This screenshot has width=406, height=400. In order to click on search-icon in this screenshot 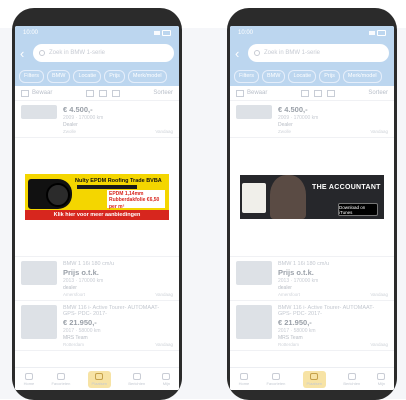, I will do `click(257, 53)`.